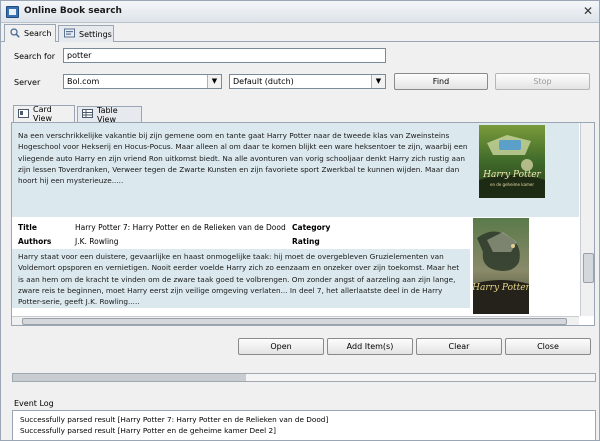  I want to click on open-button: Open, so click(281, 346).